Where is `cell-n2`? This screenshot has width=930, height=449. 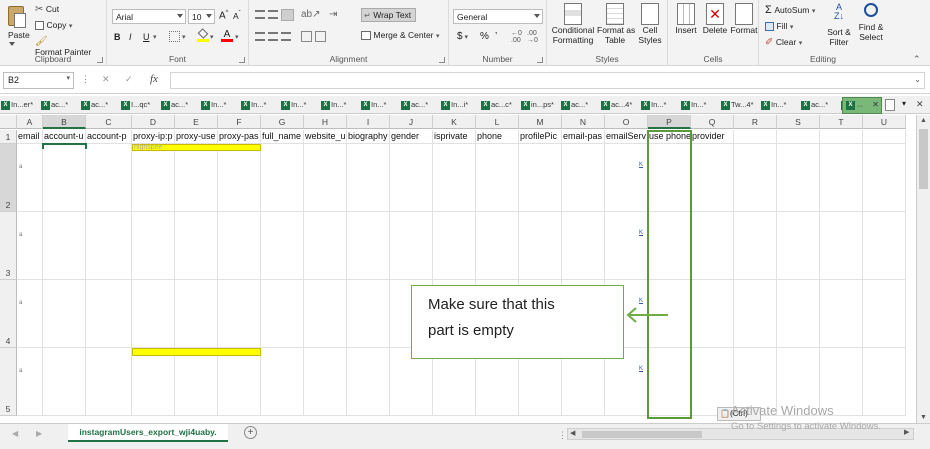 cell-n2 is located at coordinates (583, 178).